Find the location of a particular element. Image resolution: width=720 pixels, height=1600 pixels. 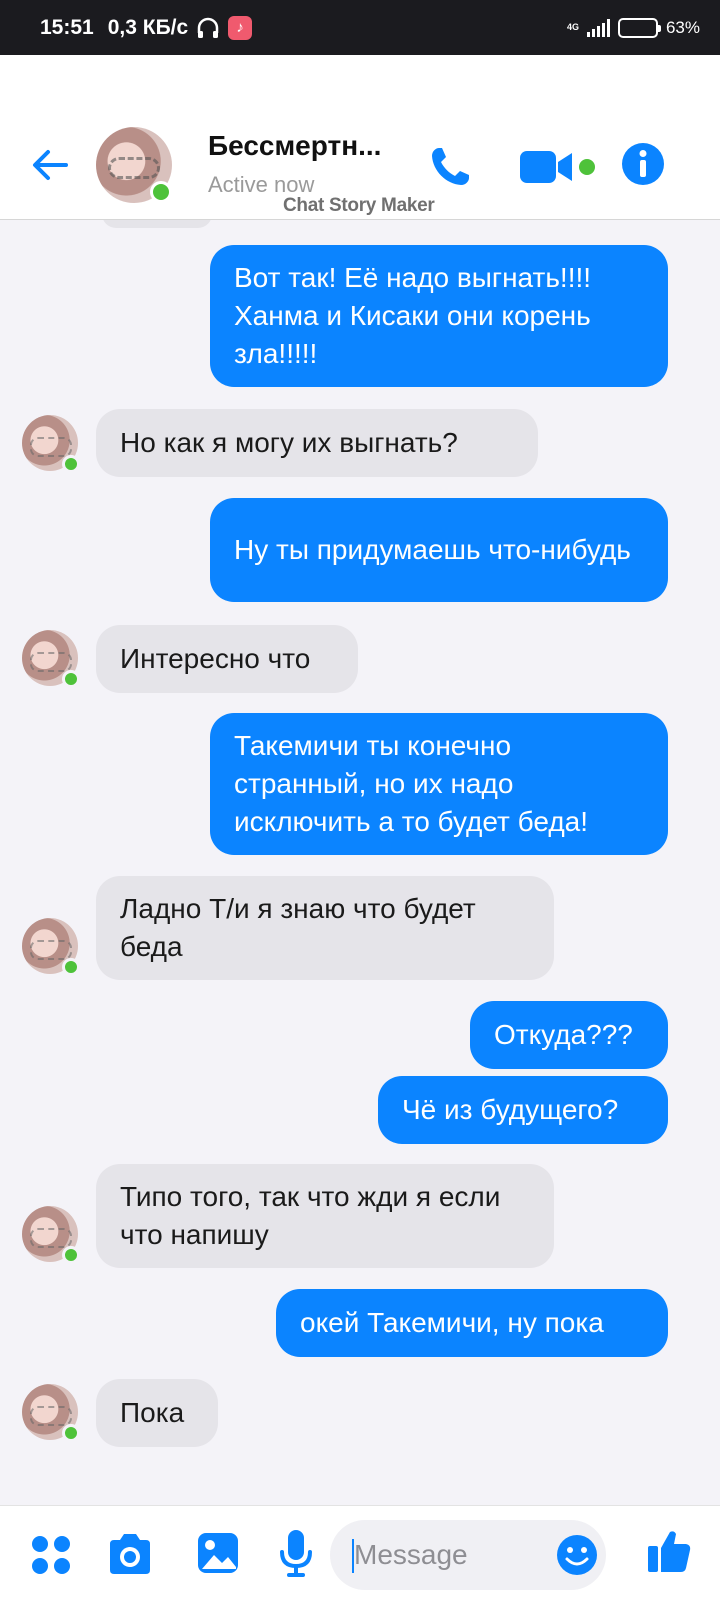

message-bubble-out: окей Такемичи, ну пока is located at coordinates (472, 1323).